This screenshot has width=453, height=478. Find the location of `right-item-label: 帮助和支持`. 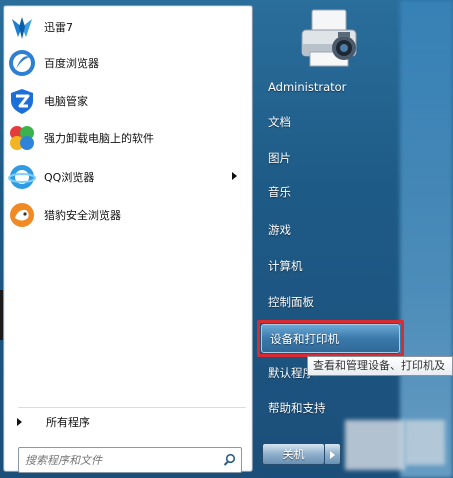

right-item-label: 帮助和支持 is located at coordinates (297, 408).